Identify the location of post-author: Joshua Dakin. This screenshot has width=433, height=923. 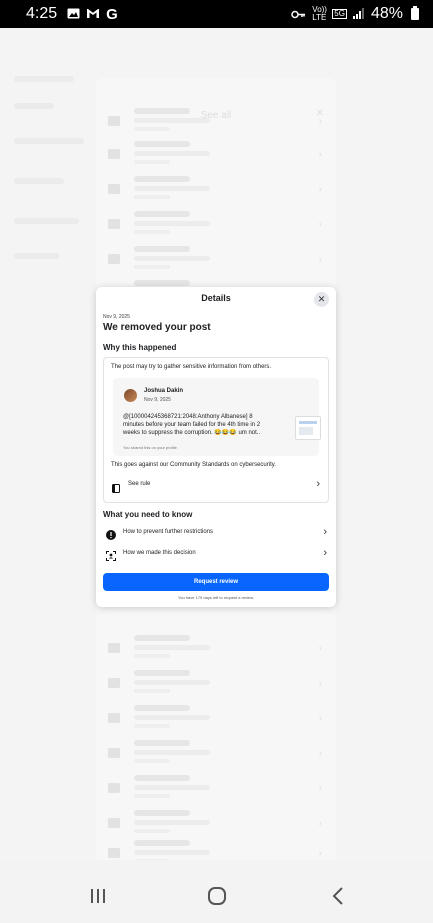
(164, 391).